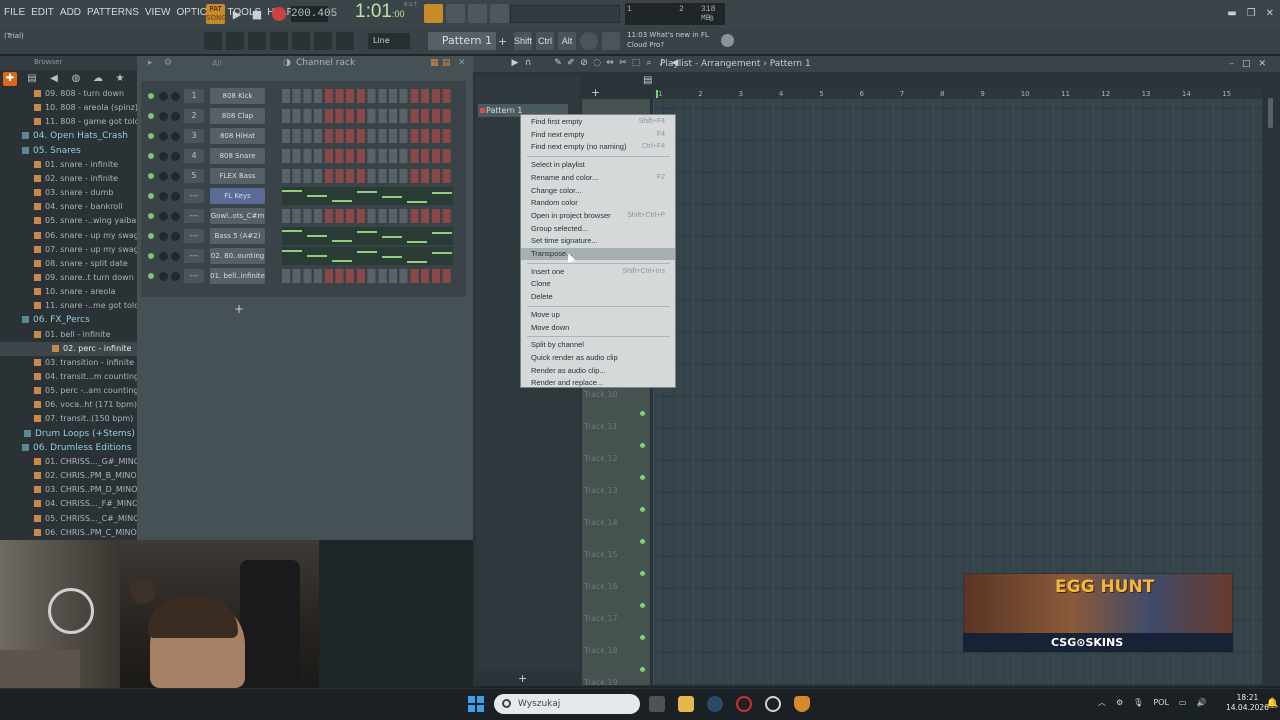 The image size is (1280, 720). I want to click on channel-row: 4 808 Snare, so click(303, 156).